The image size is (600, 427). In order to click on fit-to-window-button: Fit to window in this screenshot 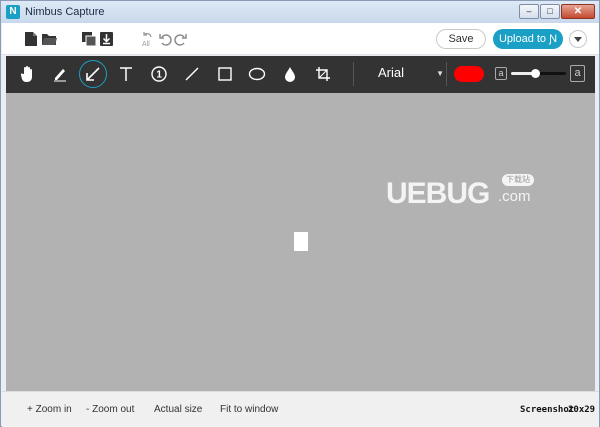, I will do `click(249, 409)`.